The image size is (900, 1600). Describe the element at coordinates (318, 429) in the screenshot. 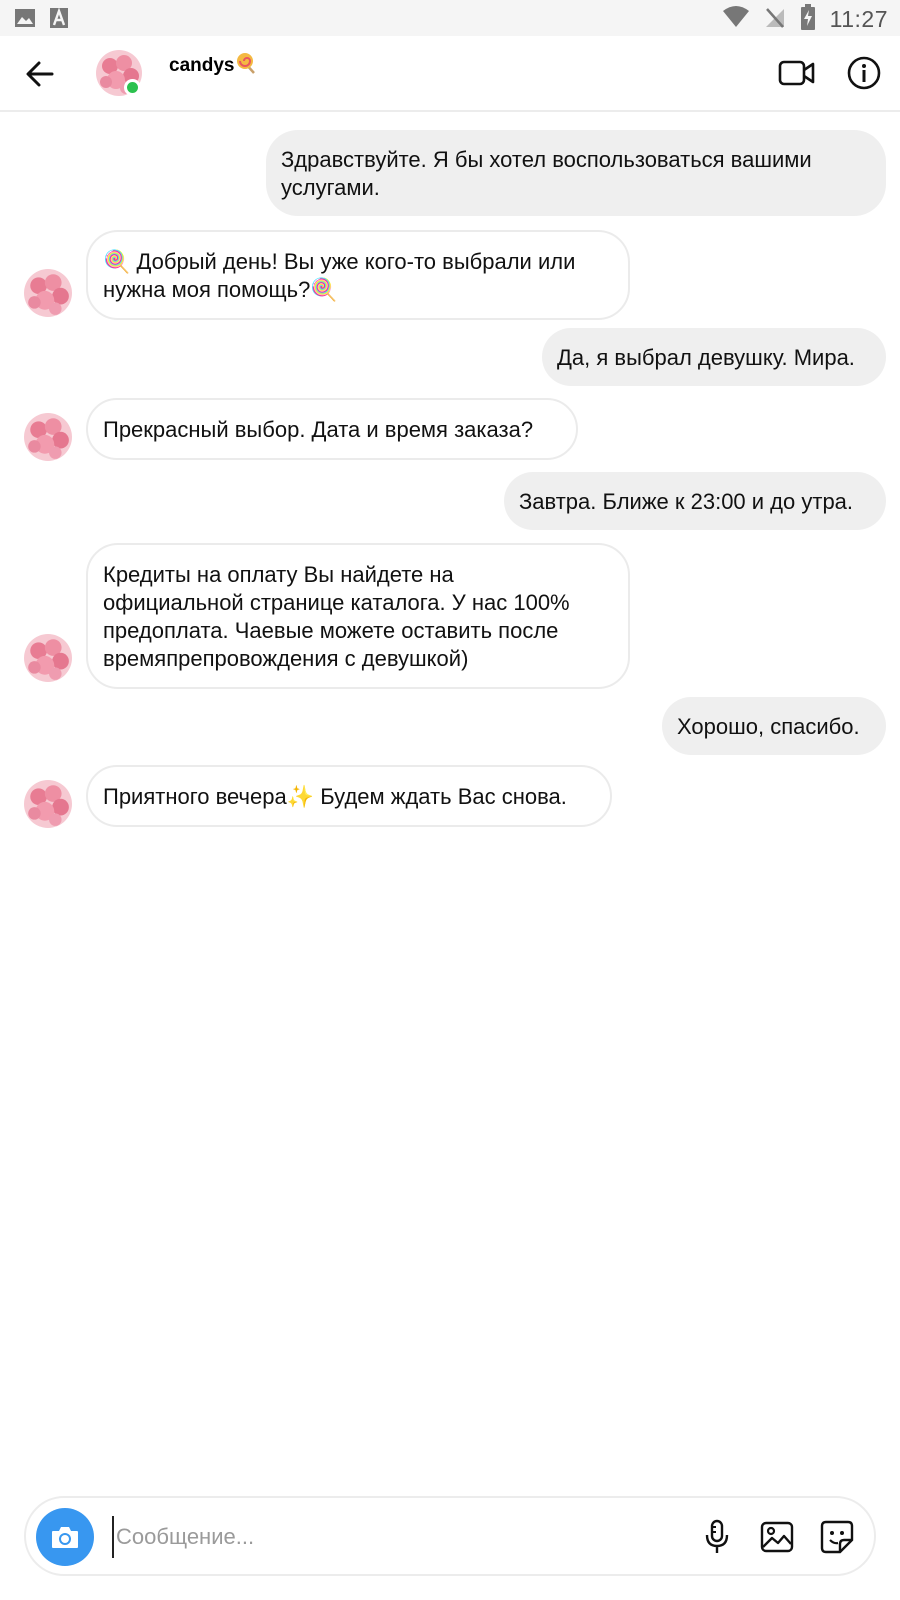

I see `message-text: Прекрасный выбор. Дата и время заказа?` at that location.